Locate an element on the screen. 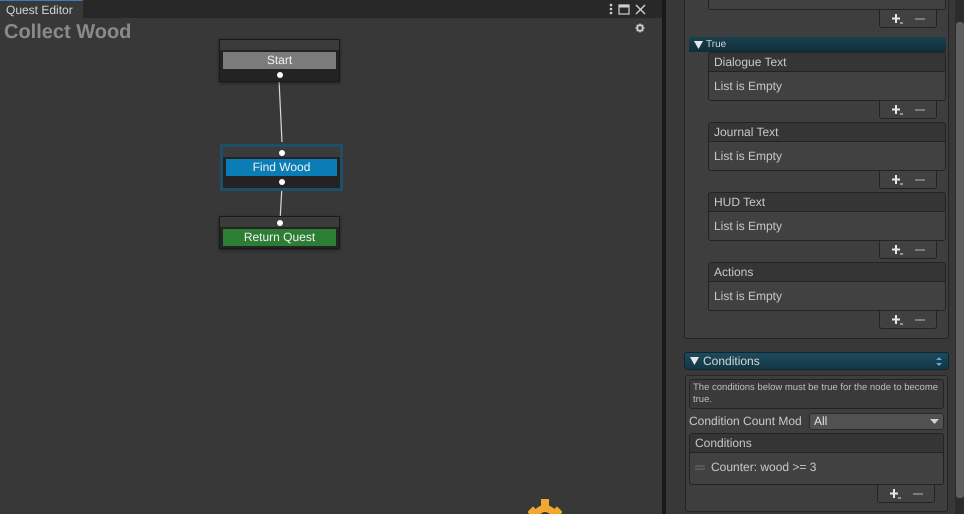 This screenshot has width=964, height=514. list-header: Journal Text is located at coordinates (827, 132).